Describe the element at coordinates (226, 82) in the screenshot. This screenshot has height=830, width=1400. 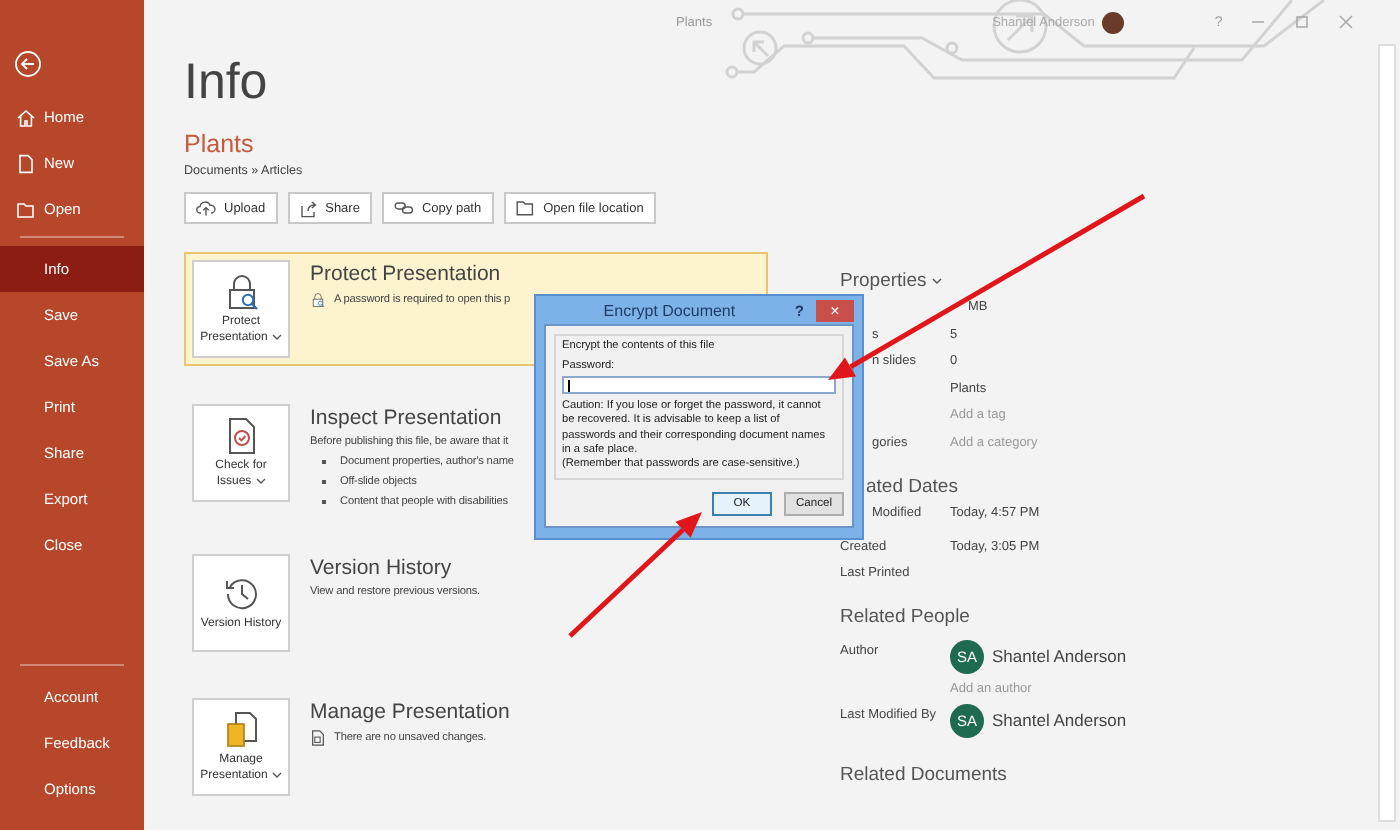
I see `page-heading: Info` at that location.